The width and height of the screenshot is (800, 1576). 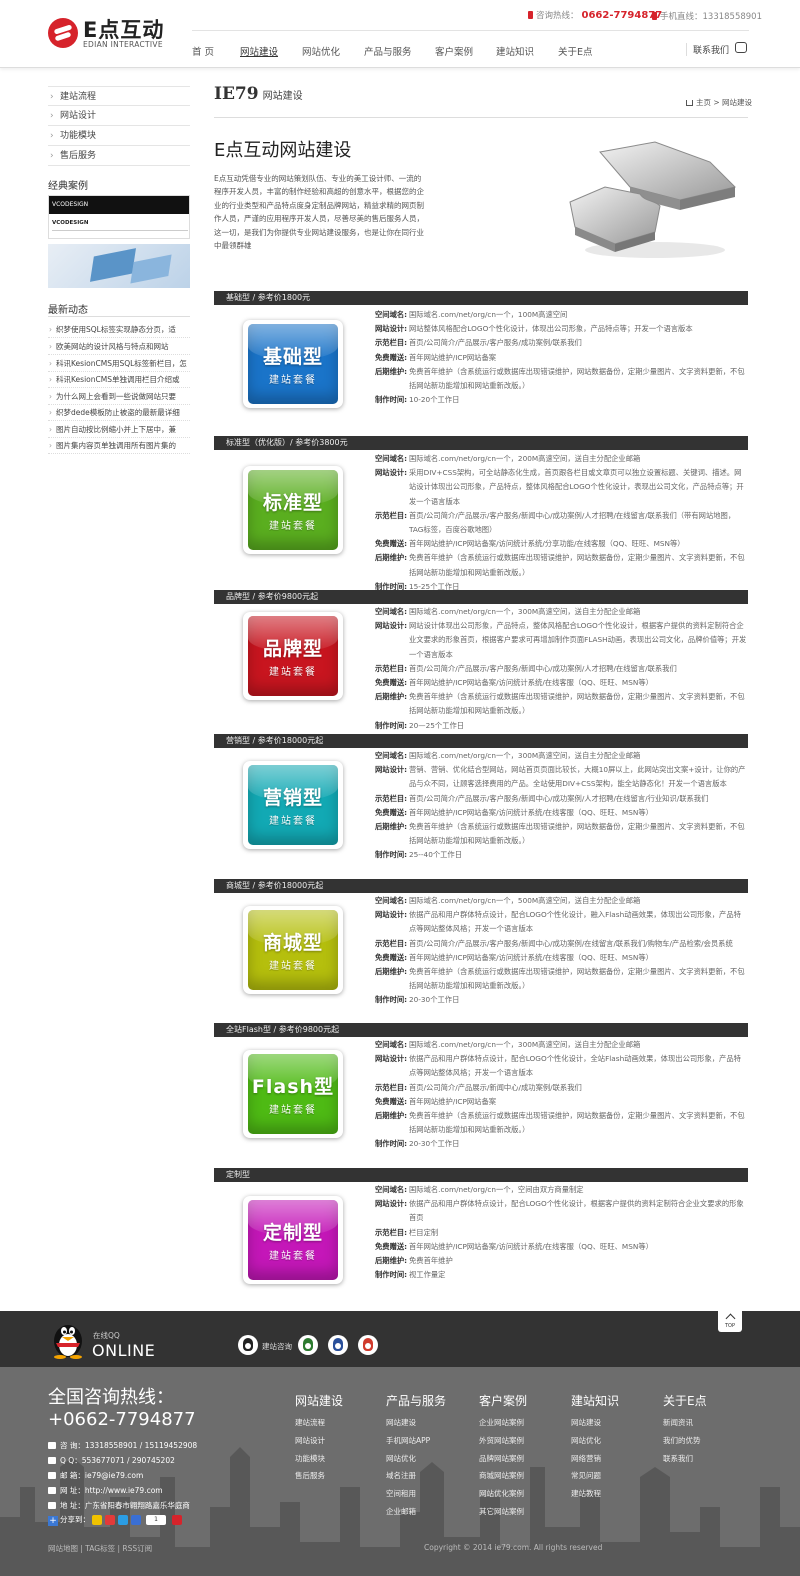 What do you see at coordinates (110, 1520) in the screenshot?
I see `weibo-share-icon` at bounding box center [110, 1520].